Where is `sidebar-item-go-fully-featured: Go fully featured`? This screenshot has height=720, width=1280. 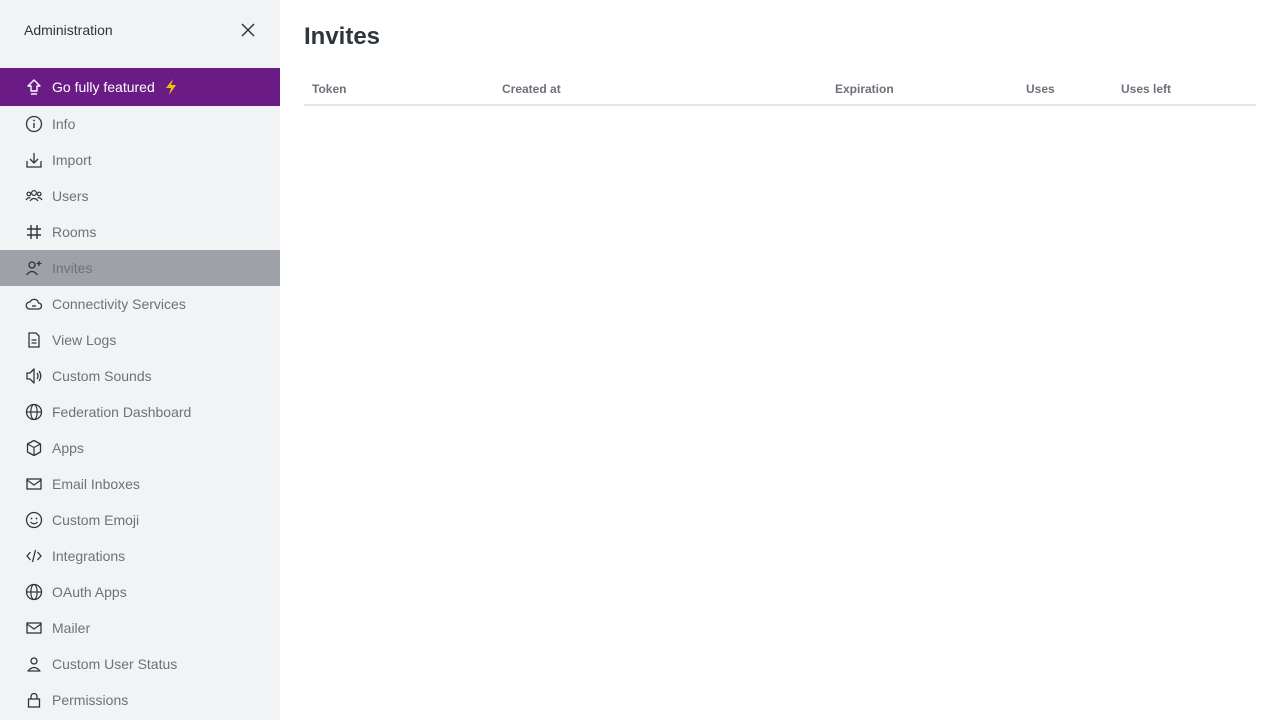 sidebar-item-go-fully-featured: Go fully featured is located at coordinates (140, 87).